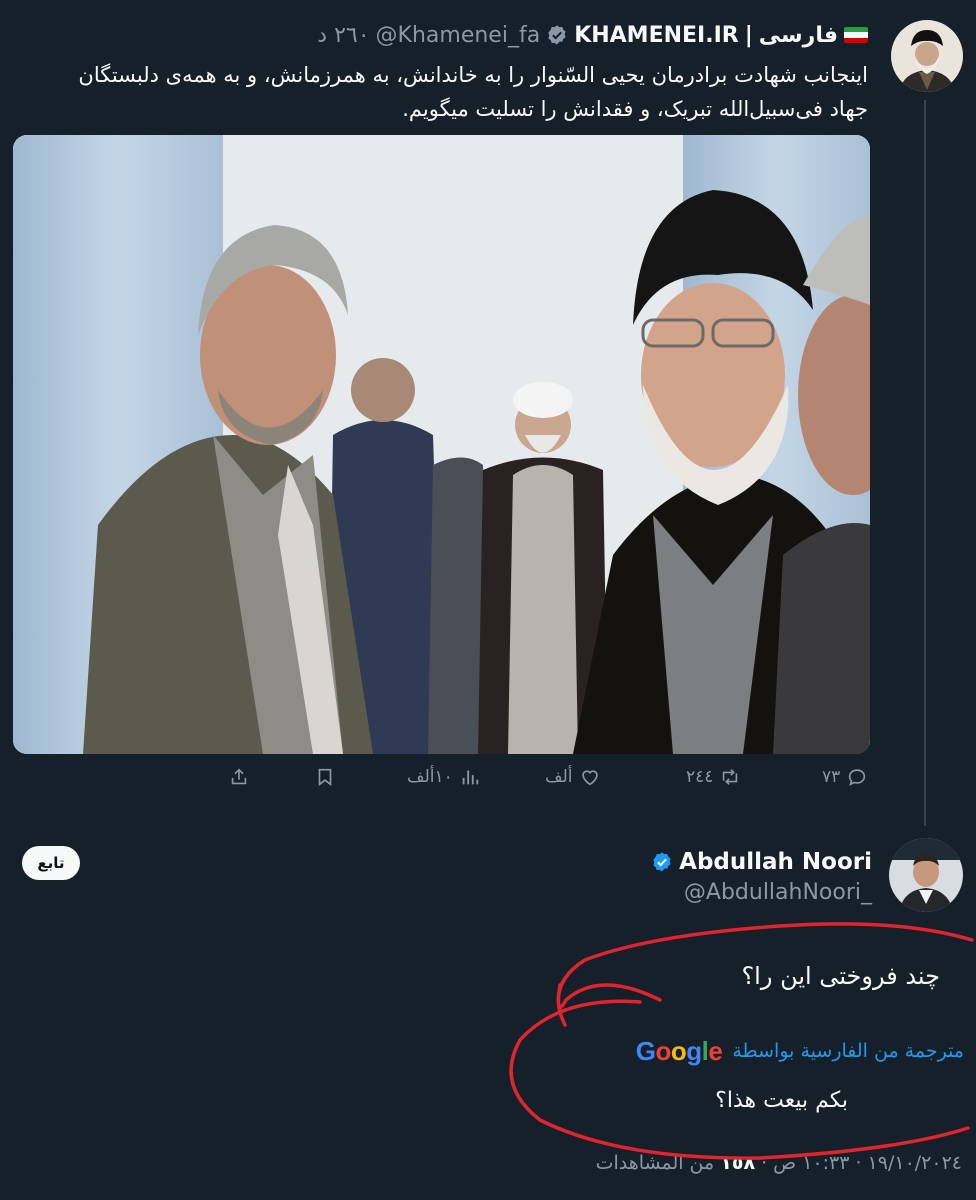  I want to click on share-button, so click(239, 777).